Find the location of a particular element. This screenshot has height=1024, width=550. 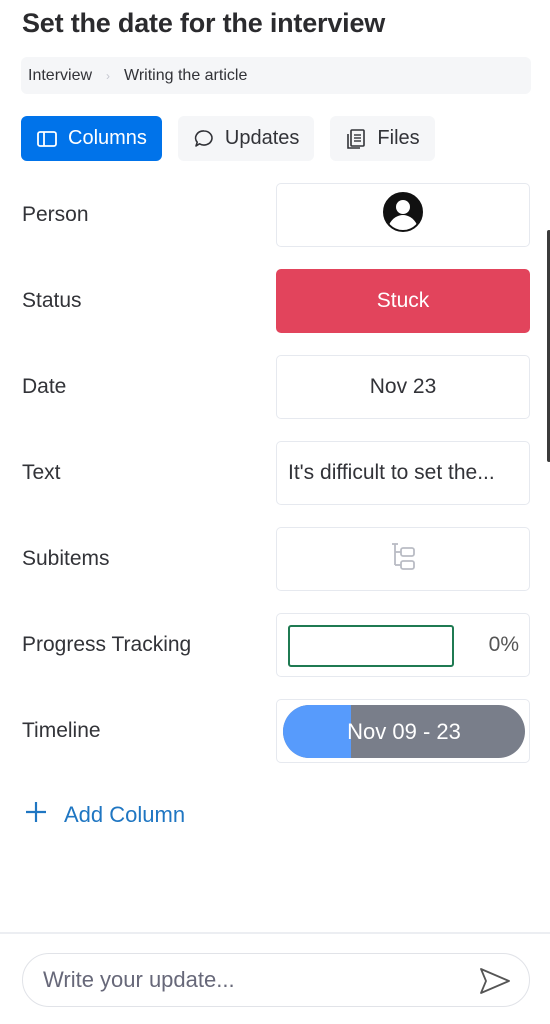

timeline-cell: Nov 09 - 23 is located at coordinates (403, 731).